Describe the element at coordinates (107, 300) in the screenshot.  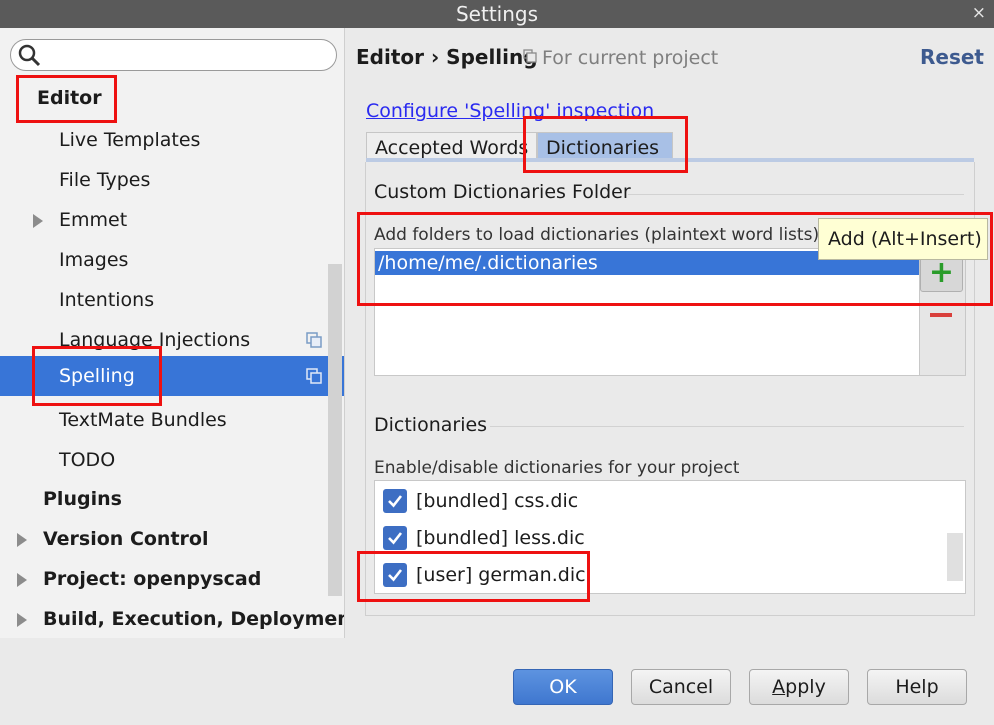
I see `tree-item-label: Intentions` at that location.